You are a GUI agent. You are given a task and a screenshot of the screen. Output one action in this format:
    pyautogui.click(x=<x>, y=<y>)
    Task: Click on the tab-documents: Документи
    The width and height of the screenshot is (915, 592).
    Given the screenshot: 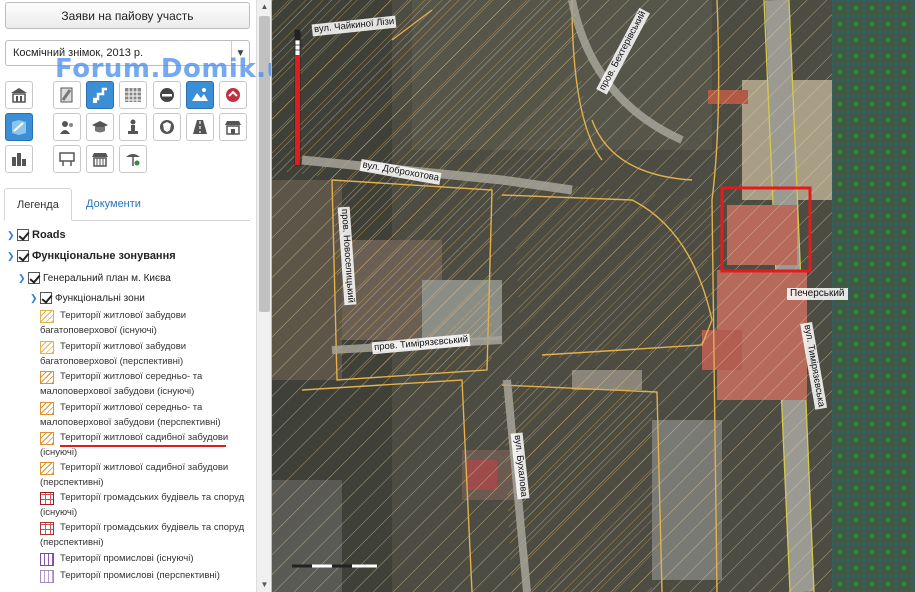 What is the action you would take?
    pyautogui.click(x=113, y=204)
    